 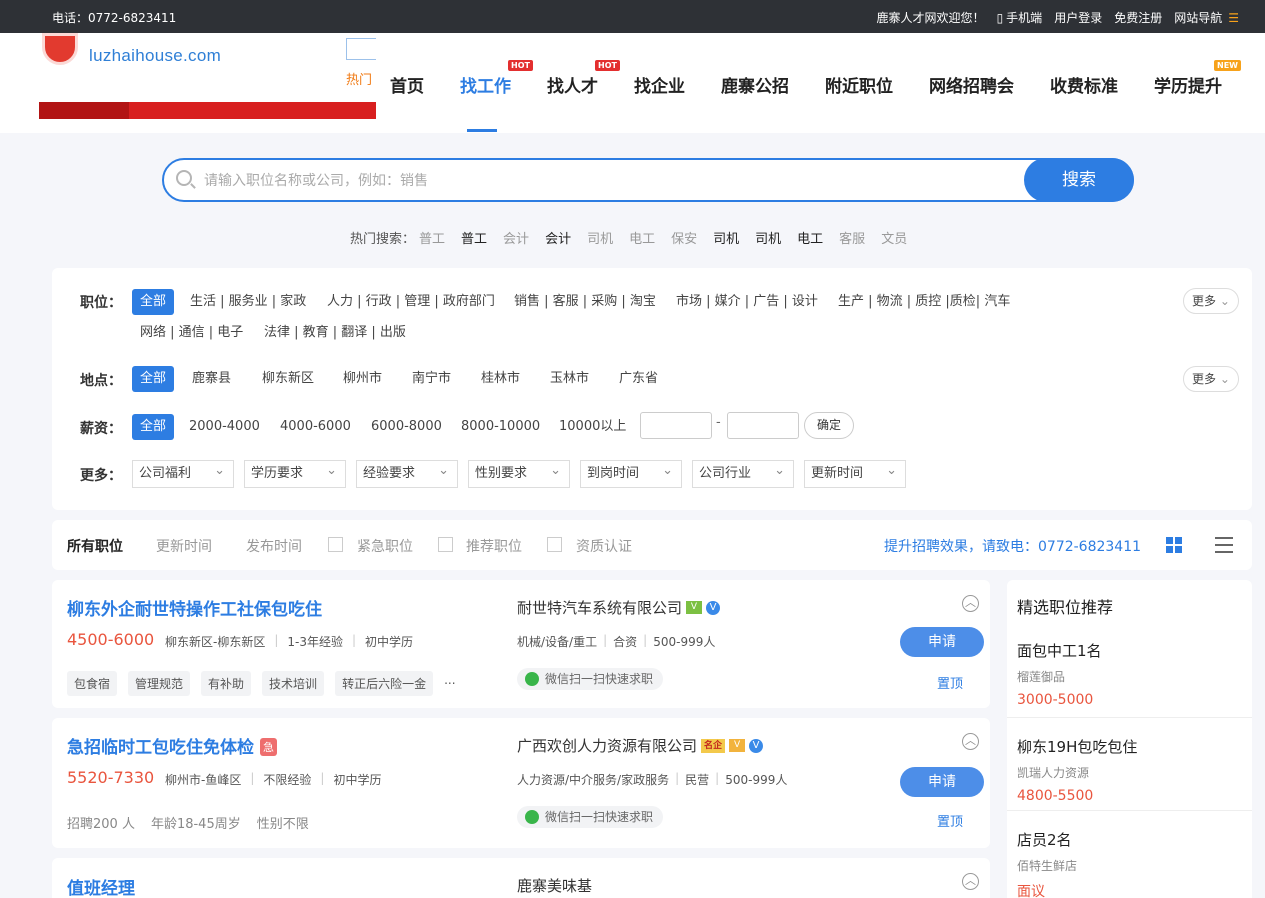 What do you see at coordinates (153, 427) in the screenshot?
I see `salary-all-chip: 全部` at bounding box center [153, 427].